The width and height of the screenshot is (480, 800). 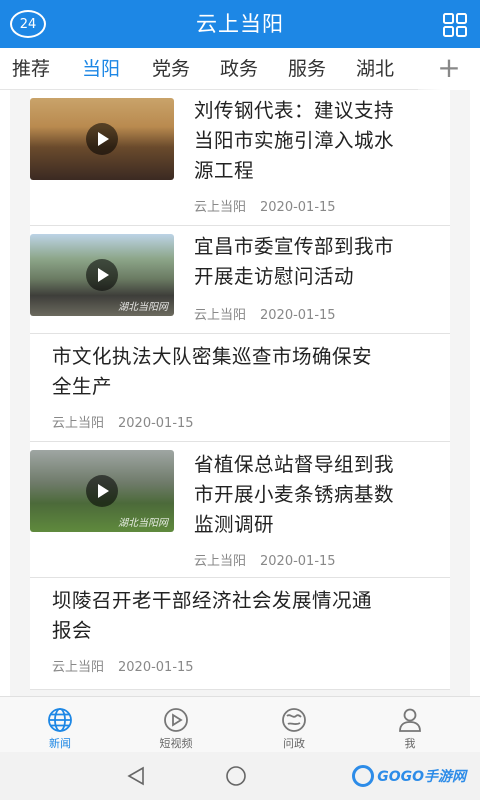 I want to click on news-title-line: 市文化执法大队密集巡查市场确保安, so click(x=212, y=356).